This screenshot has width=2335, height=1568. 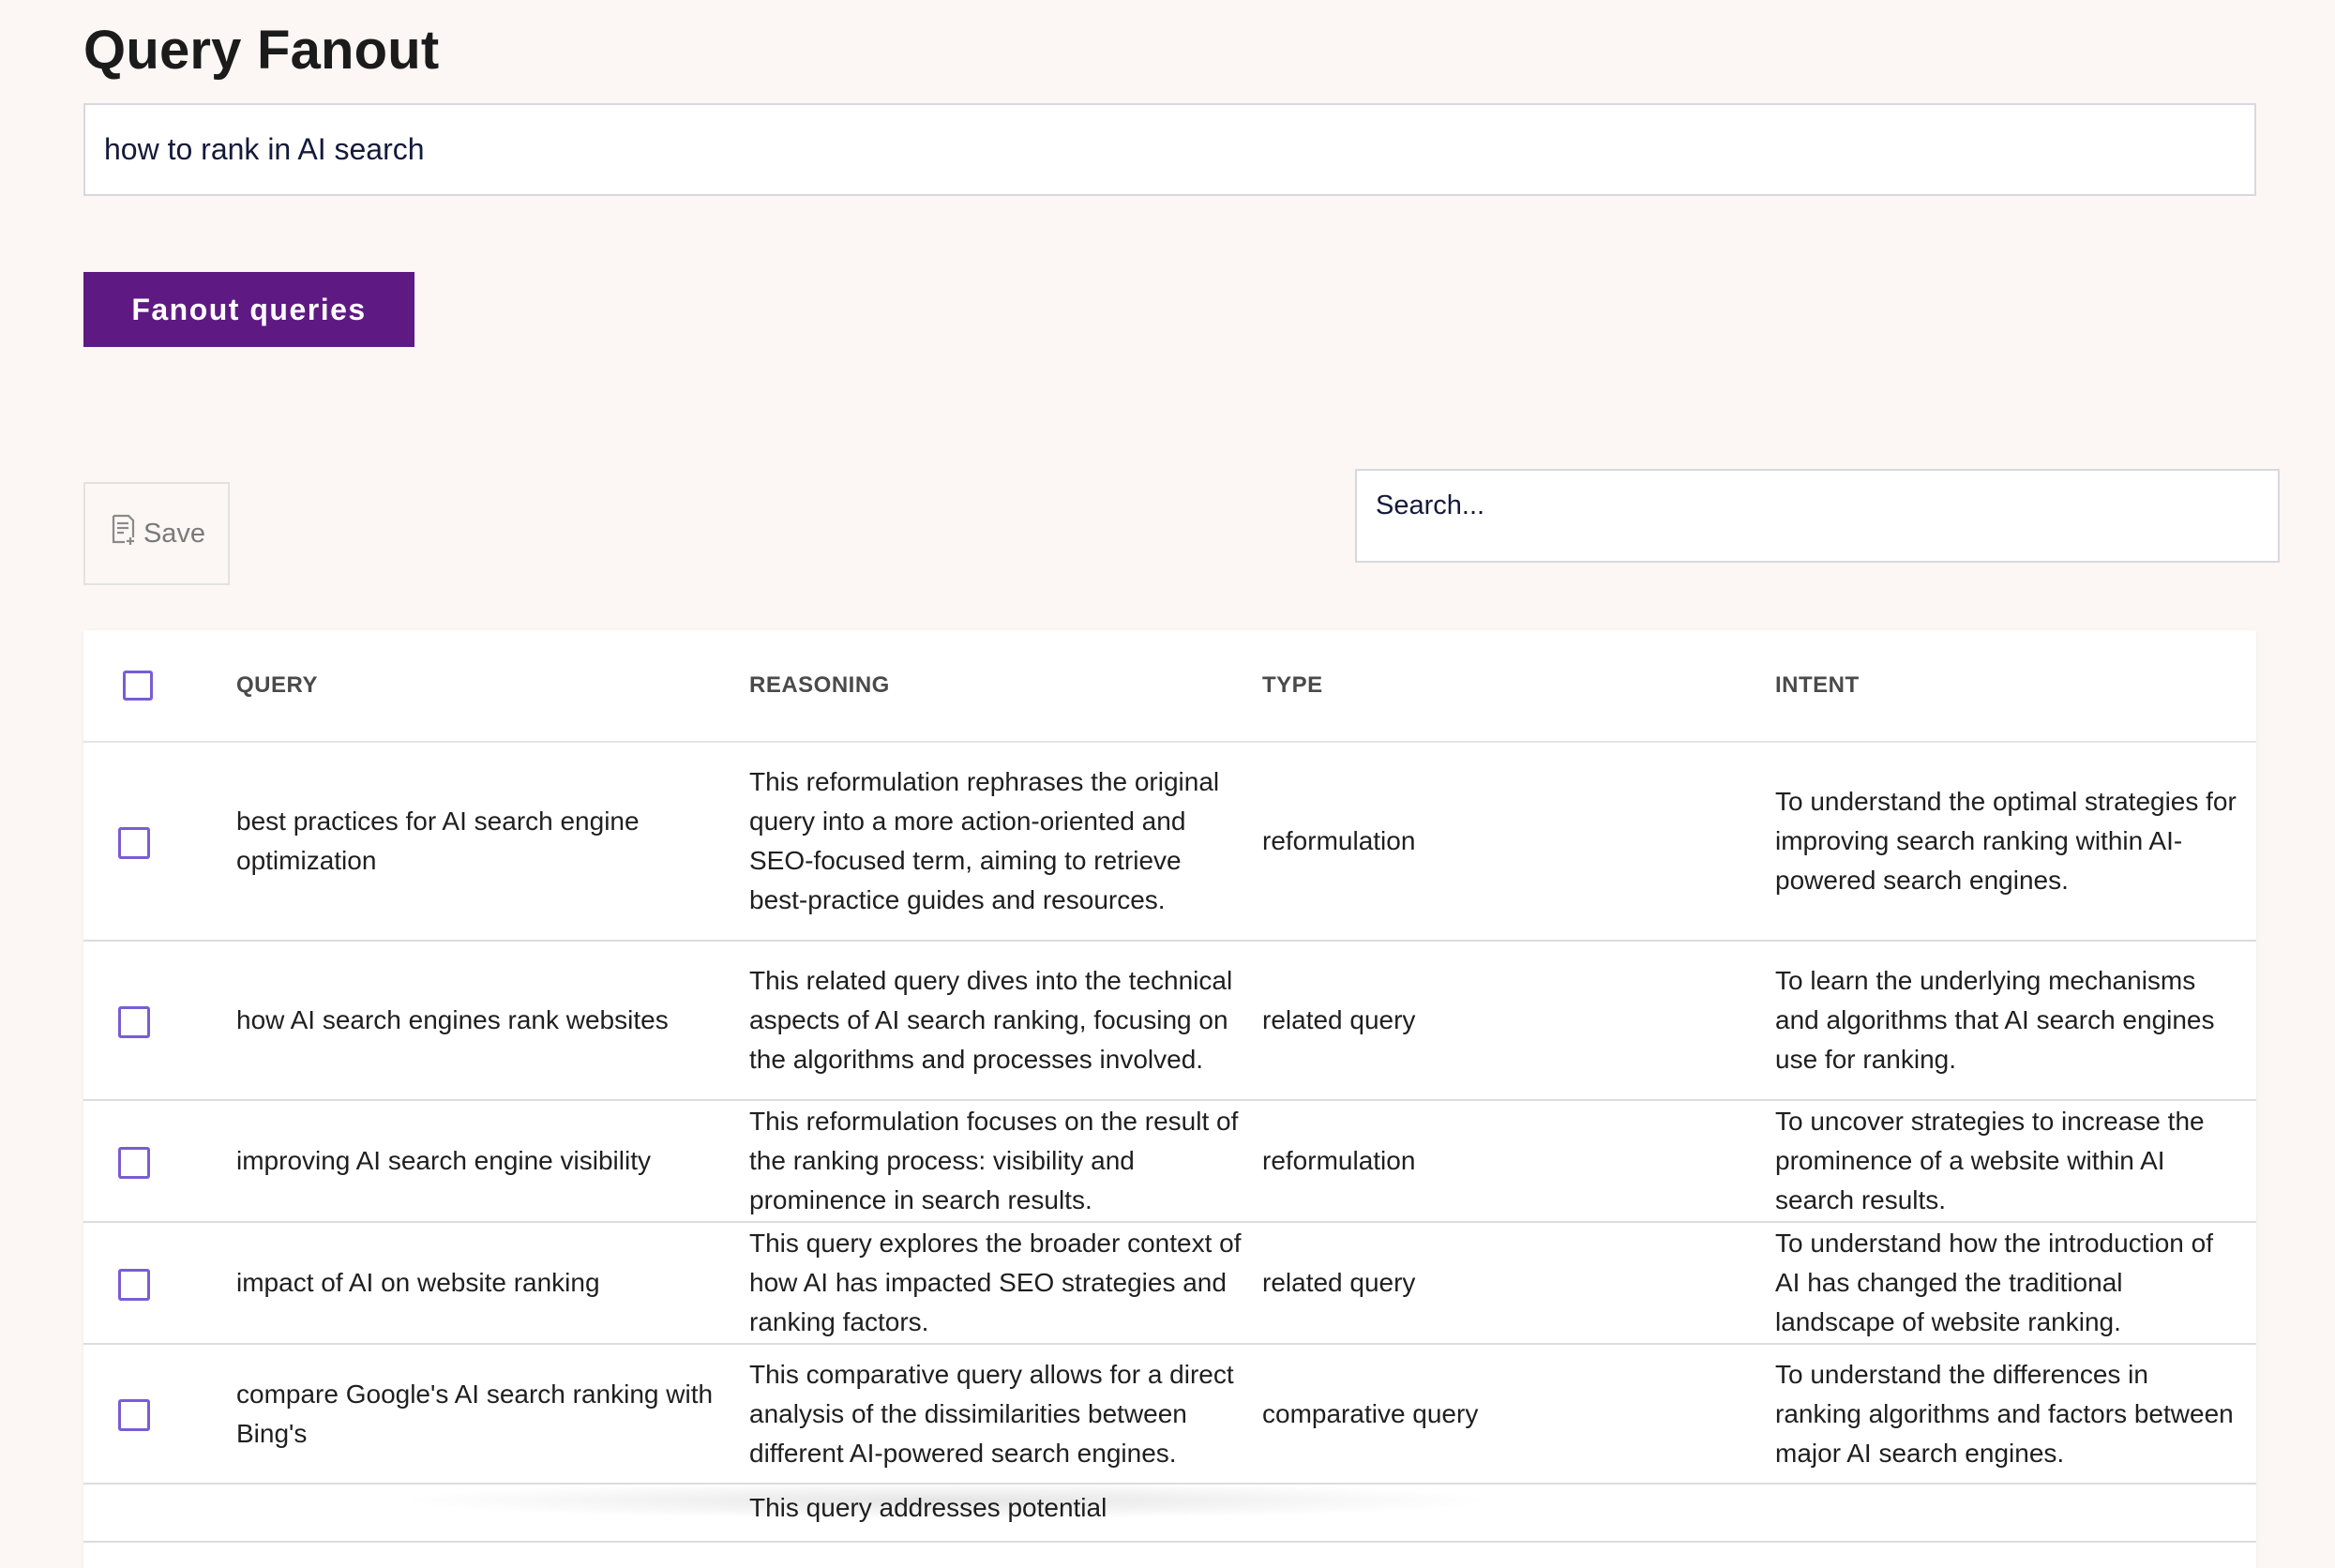 I want to click on select-all-cell, so click(x=159, y=686).